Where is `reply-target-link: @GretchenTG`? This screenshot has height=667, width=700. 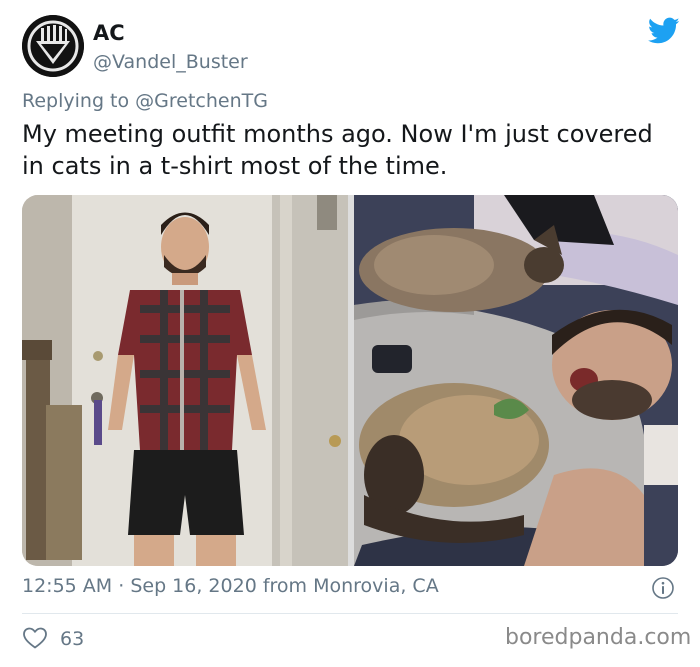
reply-target-link: @GretchenTG is located at coordinates (201, 101).